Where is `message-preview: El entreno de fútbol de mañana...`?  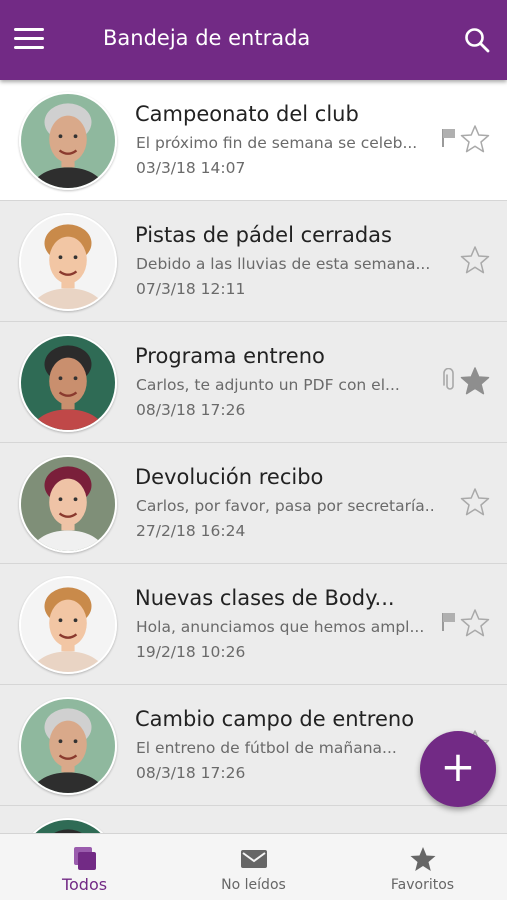 message-preview: El entreno de fútbol de mañana... is located at coordinates (266, 748).